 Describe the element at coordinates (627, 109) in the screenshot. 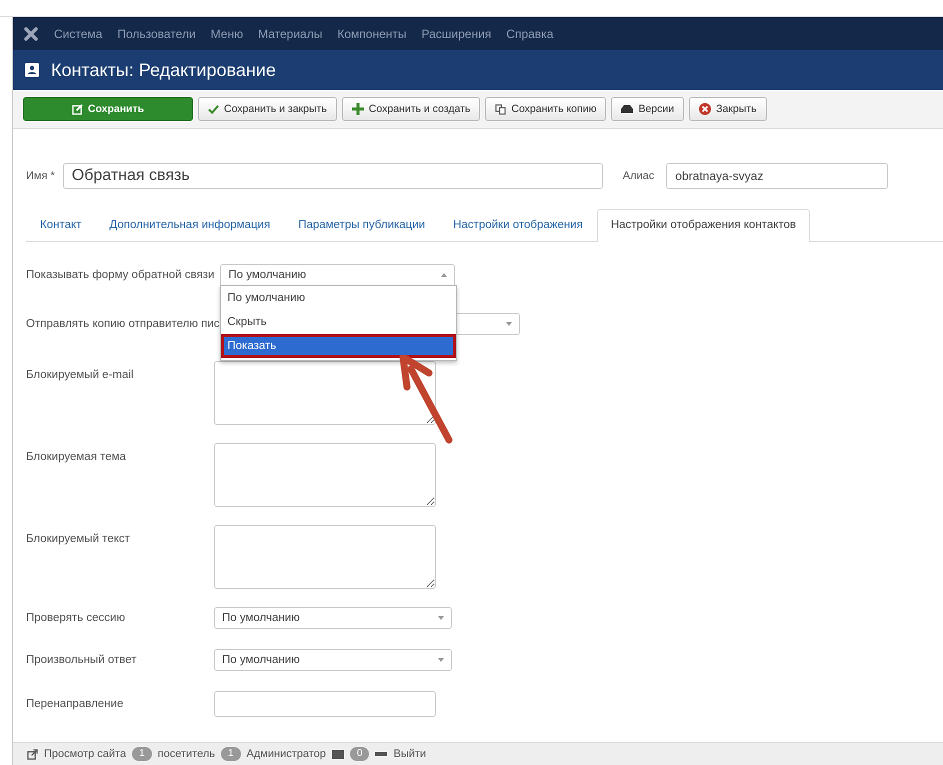

I see `drawer-icon` at that location.